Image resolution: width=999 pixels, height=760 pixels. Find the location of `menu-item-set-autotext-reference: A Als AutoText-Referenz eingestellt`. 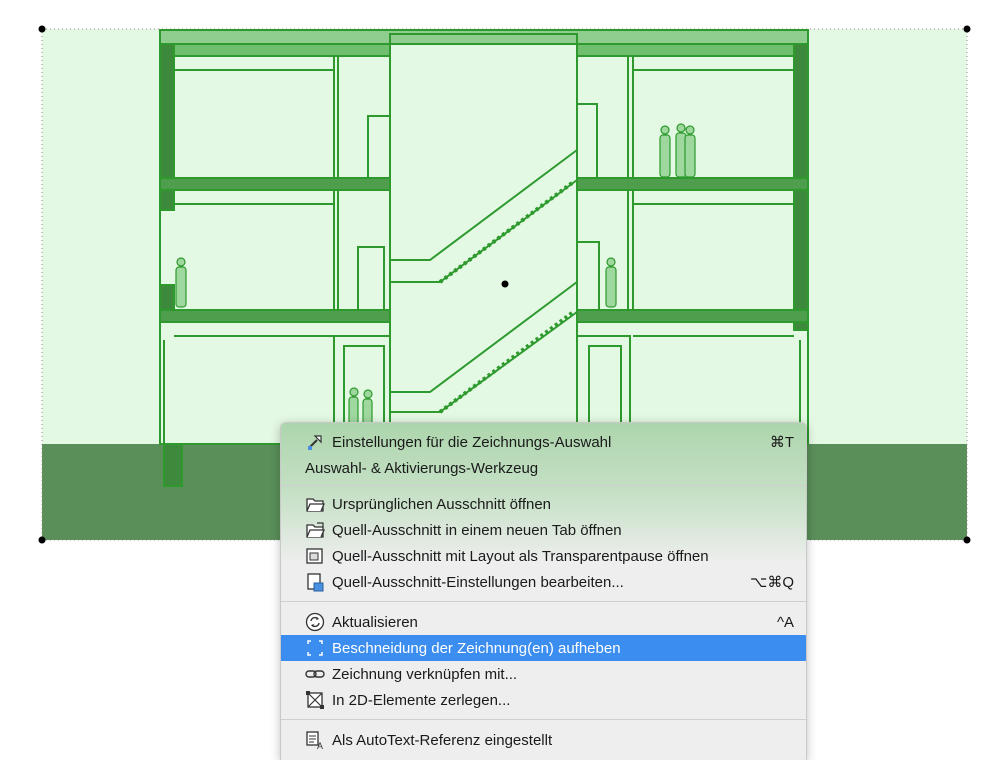

menu-item-set-autotext-reference: A Als AutoText-Referenz eingestellt is located at coordinates (543, 740).